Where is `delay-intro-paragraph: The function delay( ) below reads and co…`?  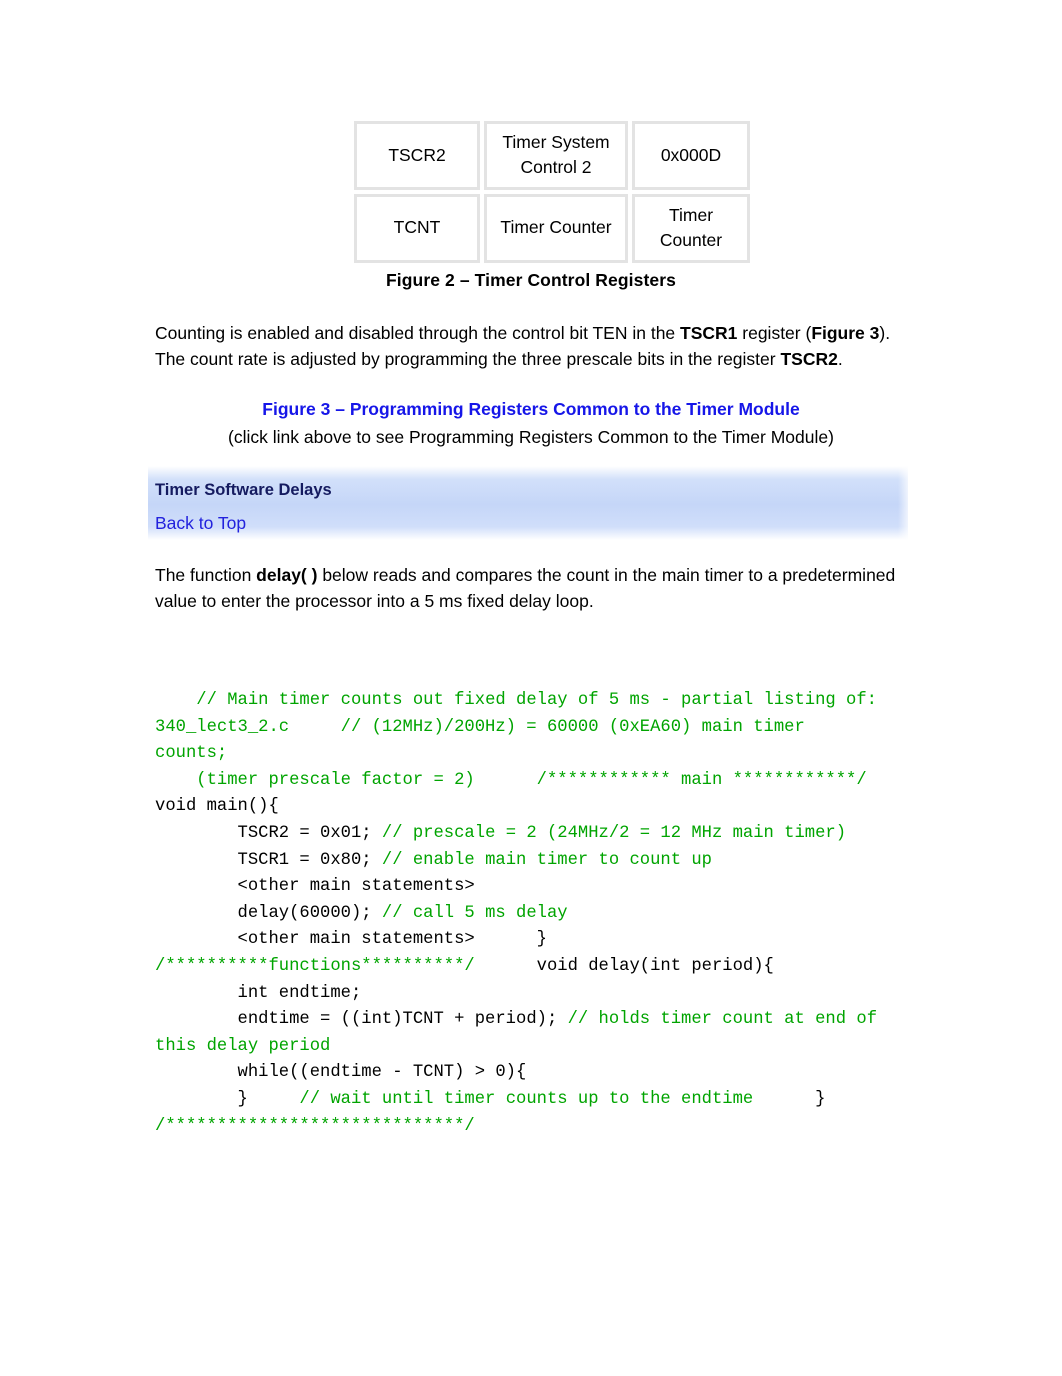 delay-intro-paragraph: The function delay( ) below reads and co… is located at coordinates (528, 588).